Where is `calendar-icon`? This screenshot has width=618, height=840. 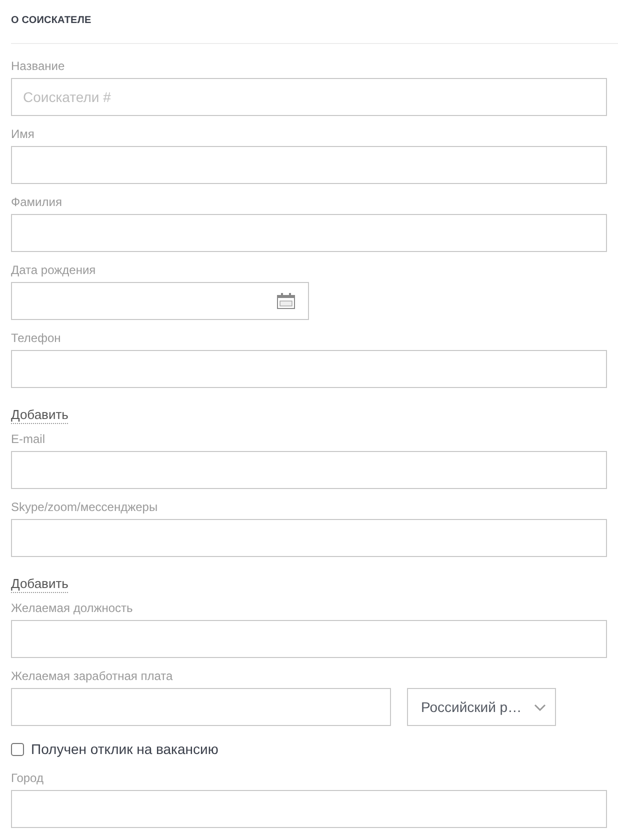 calendar-icon is located at coordinates (286, 301).